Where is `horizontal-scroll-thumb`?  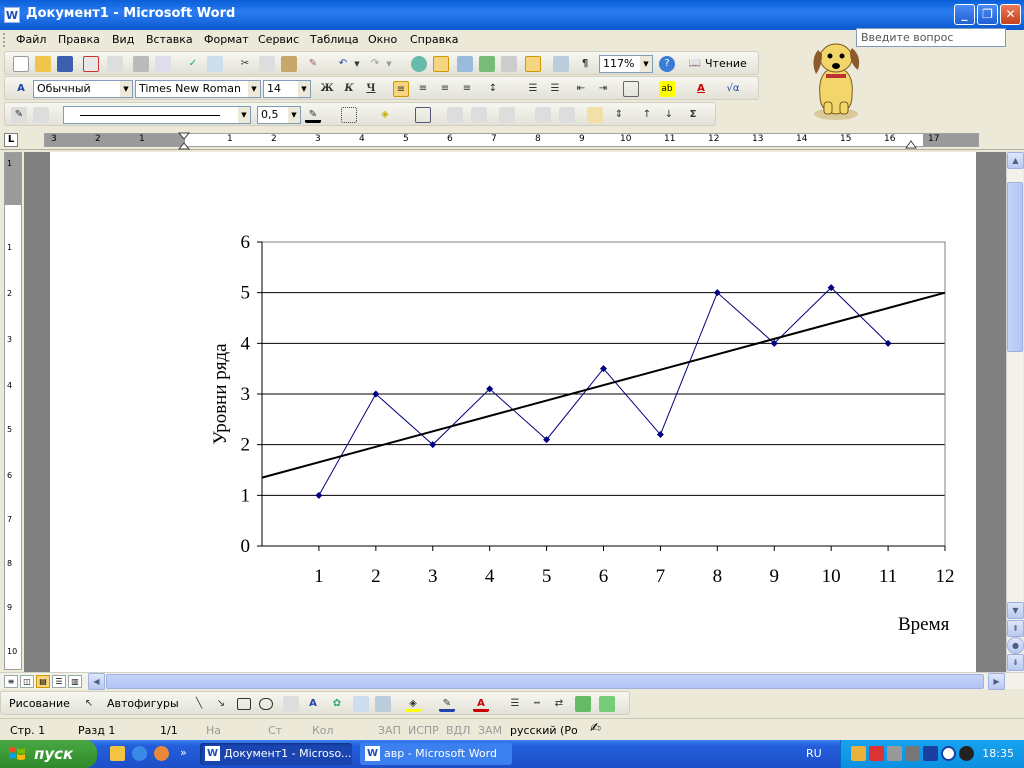 horizontal-scroll-thumb is located at coordinates (545, 681).